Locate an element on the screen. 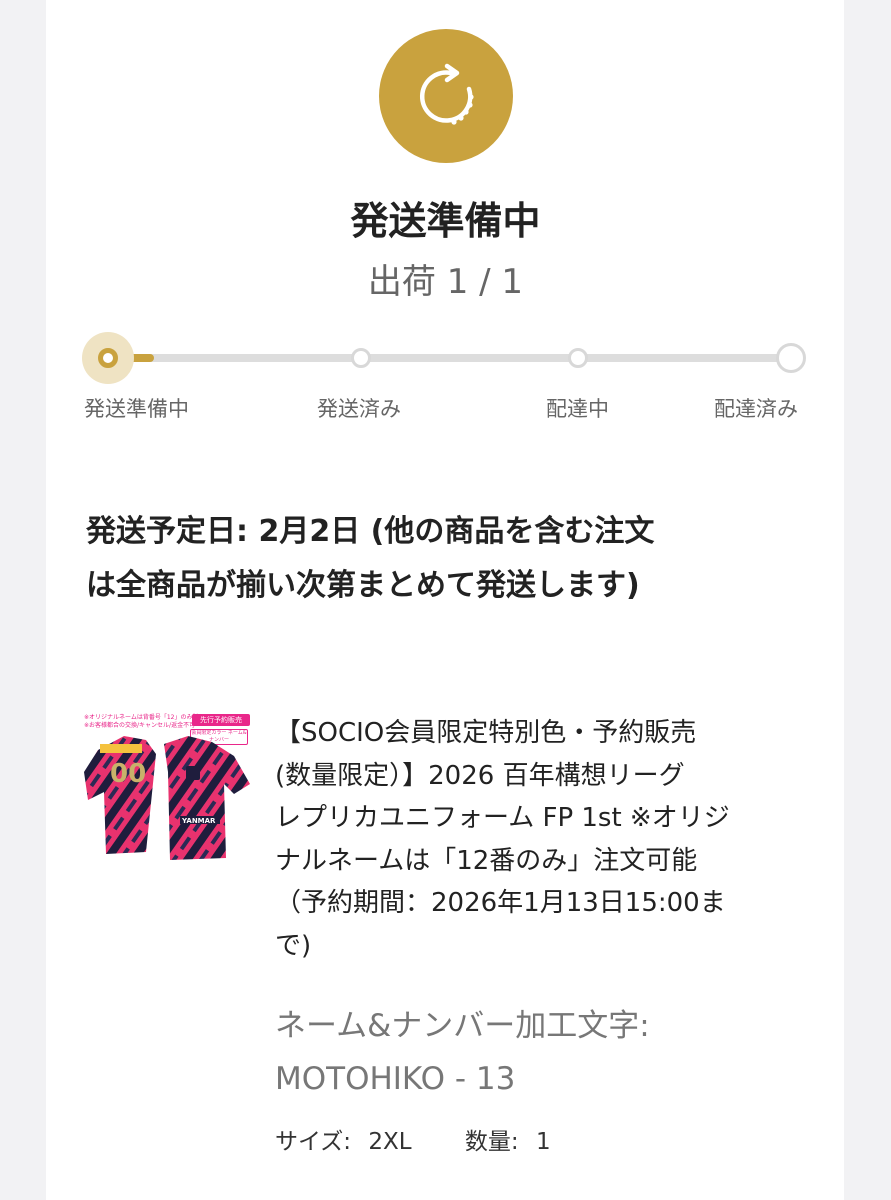 The height and width of the screenshot is (1200, 891). name-number-value: MOTOHIKO - 13 is located at coordinates (395, 1079).